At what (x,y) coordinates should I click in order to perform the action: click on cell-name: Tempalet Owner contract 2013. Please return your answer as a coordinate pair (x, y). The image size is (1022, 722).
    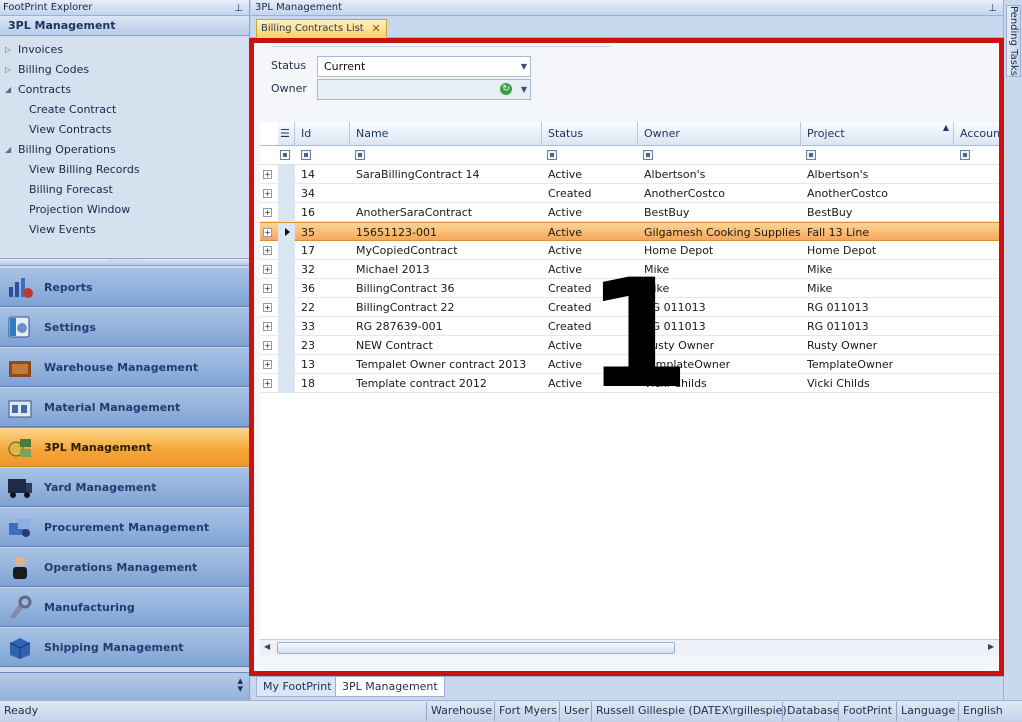
    Looking at the image, I should click on (441, 364).